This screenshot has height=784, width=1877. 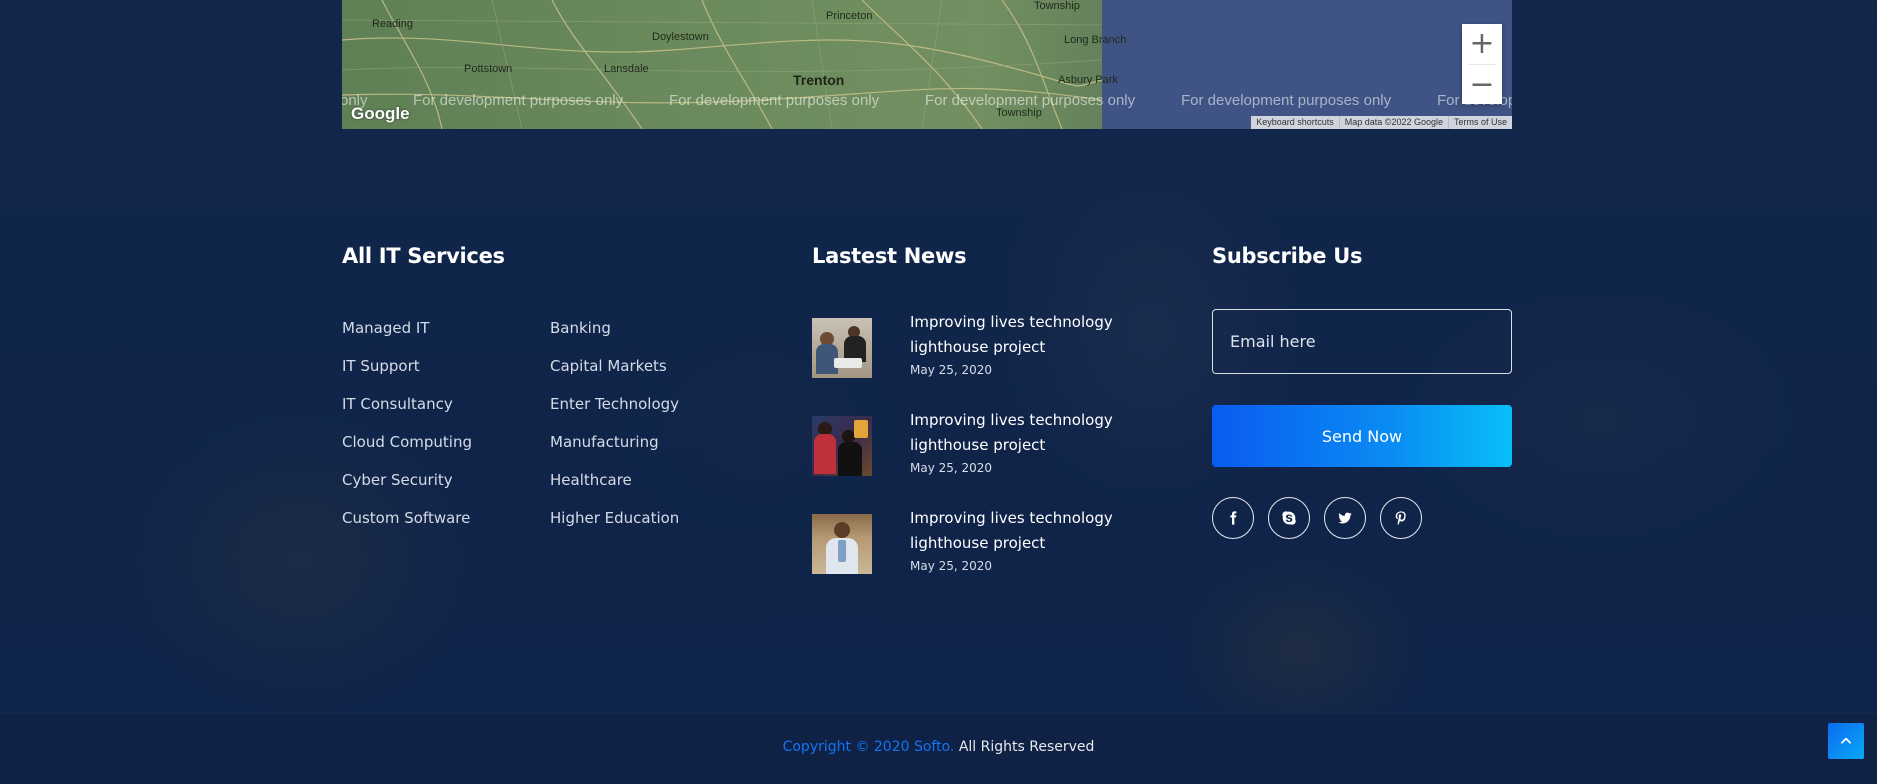 I want to click on scroll-to-top-button, so click(x=1846, y=741).